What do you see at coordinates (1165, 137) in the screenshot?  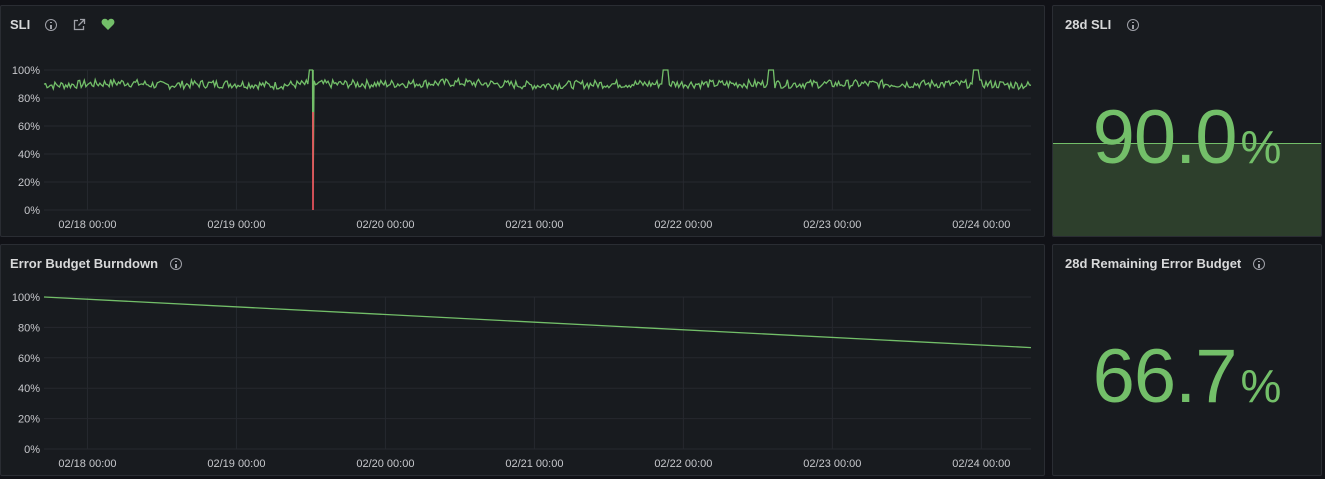 I see `sli-28d-value: 90.0` at bounding box center [1165, 137].